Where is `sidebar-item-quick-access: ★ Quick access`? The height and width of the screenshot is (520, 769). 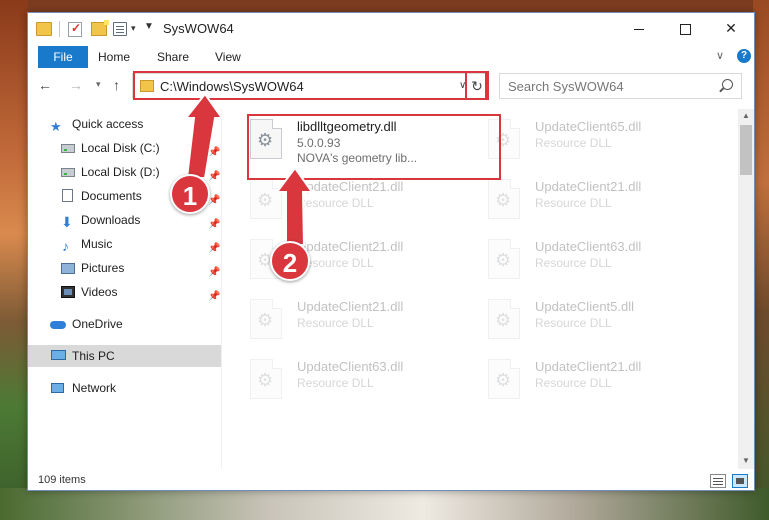
sidebar-item-quick-access: ★ Quick access is located at coordinates (124, 124).